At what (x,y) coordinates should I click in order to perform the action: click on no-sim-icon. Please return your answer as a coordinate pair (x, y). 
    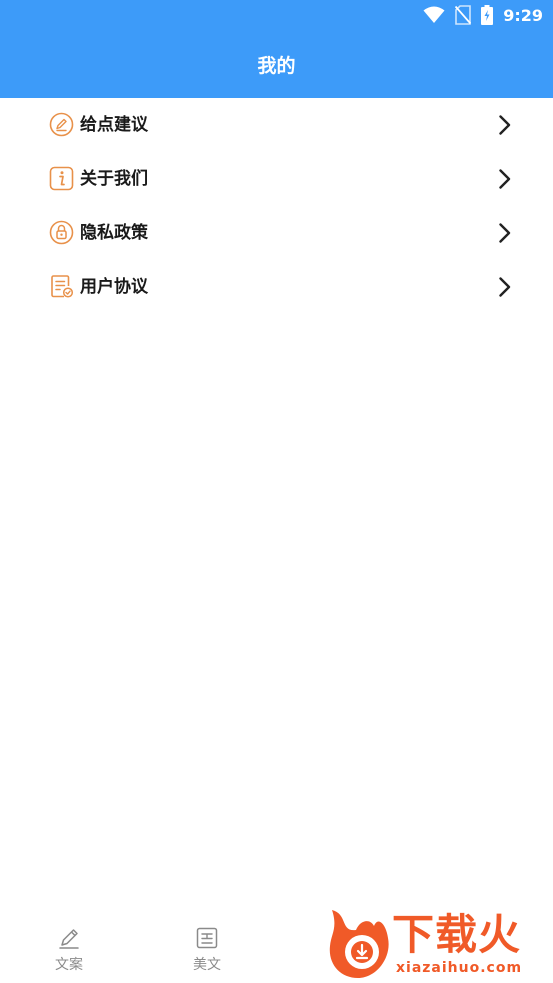
    Looking at the image, I should click on (463, 15).